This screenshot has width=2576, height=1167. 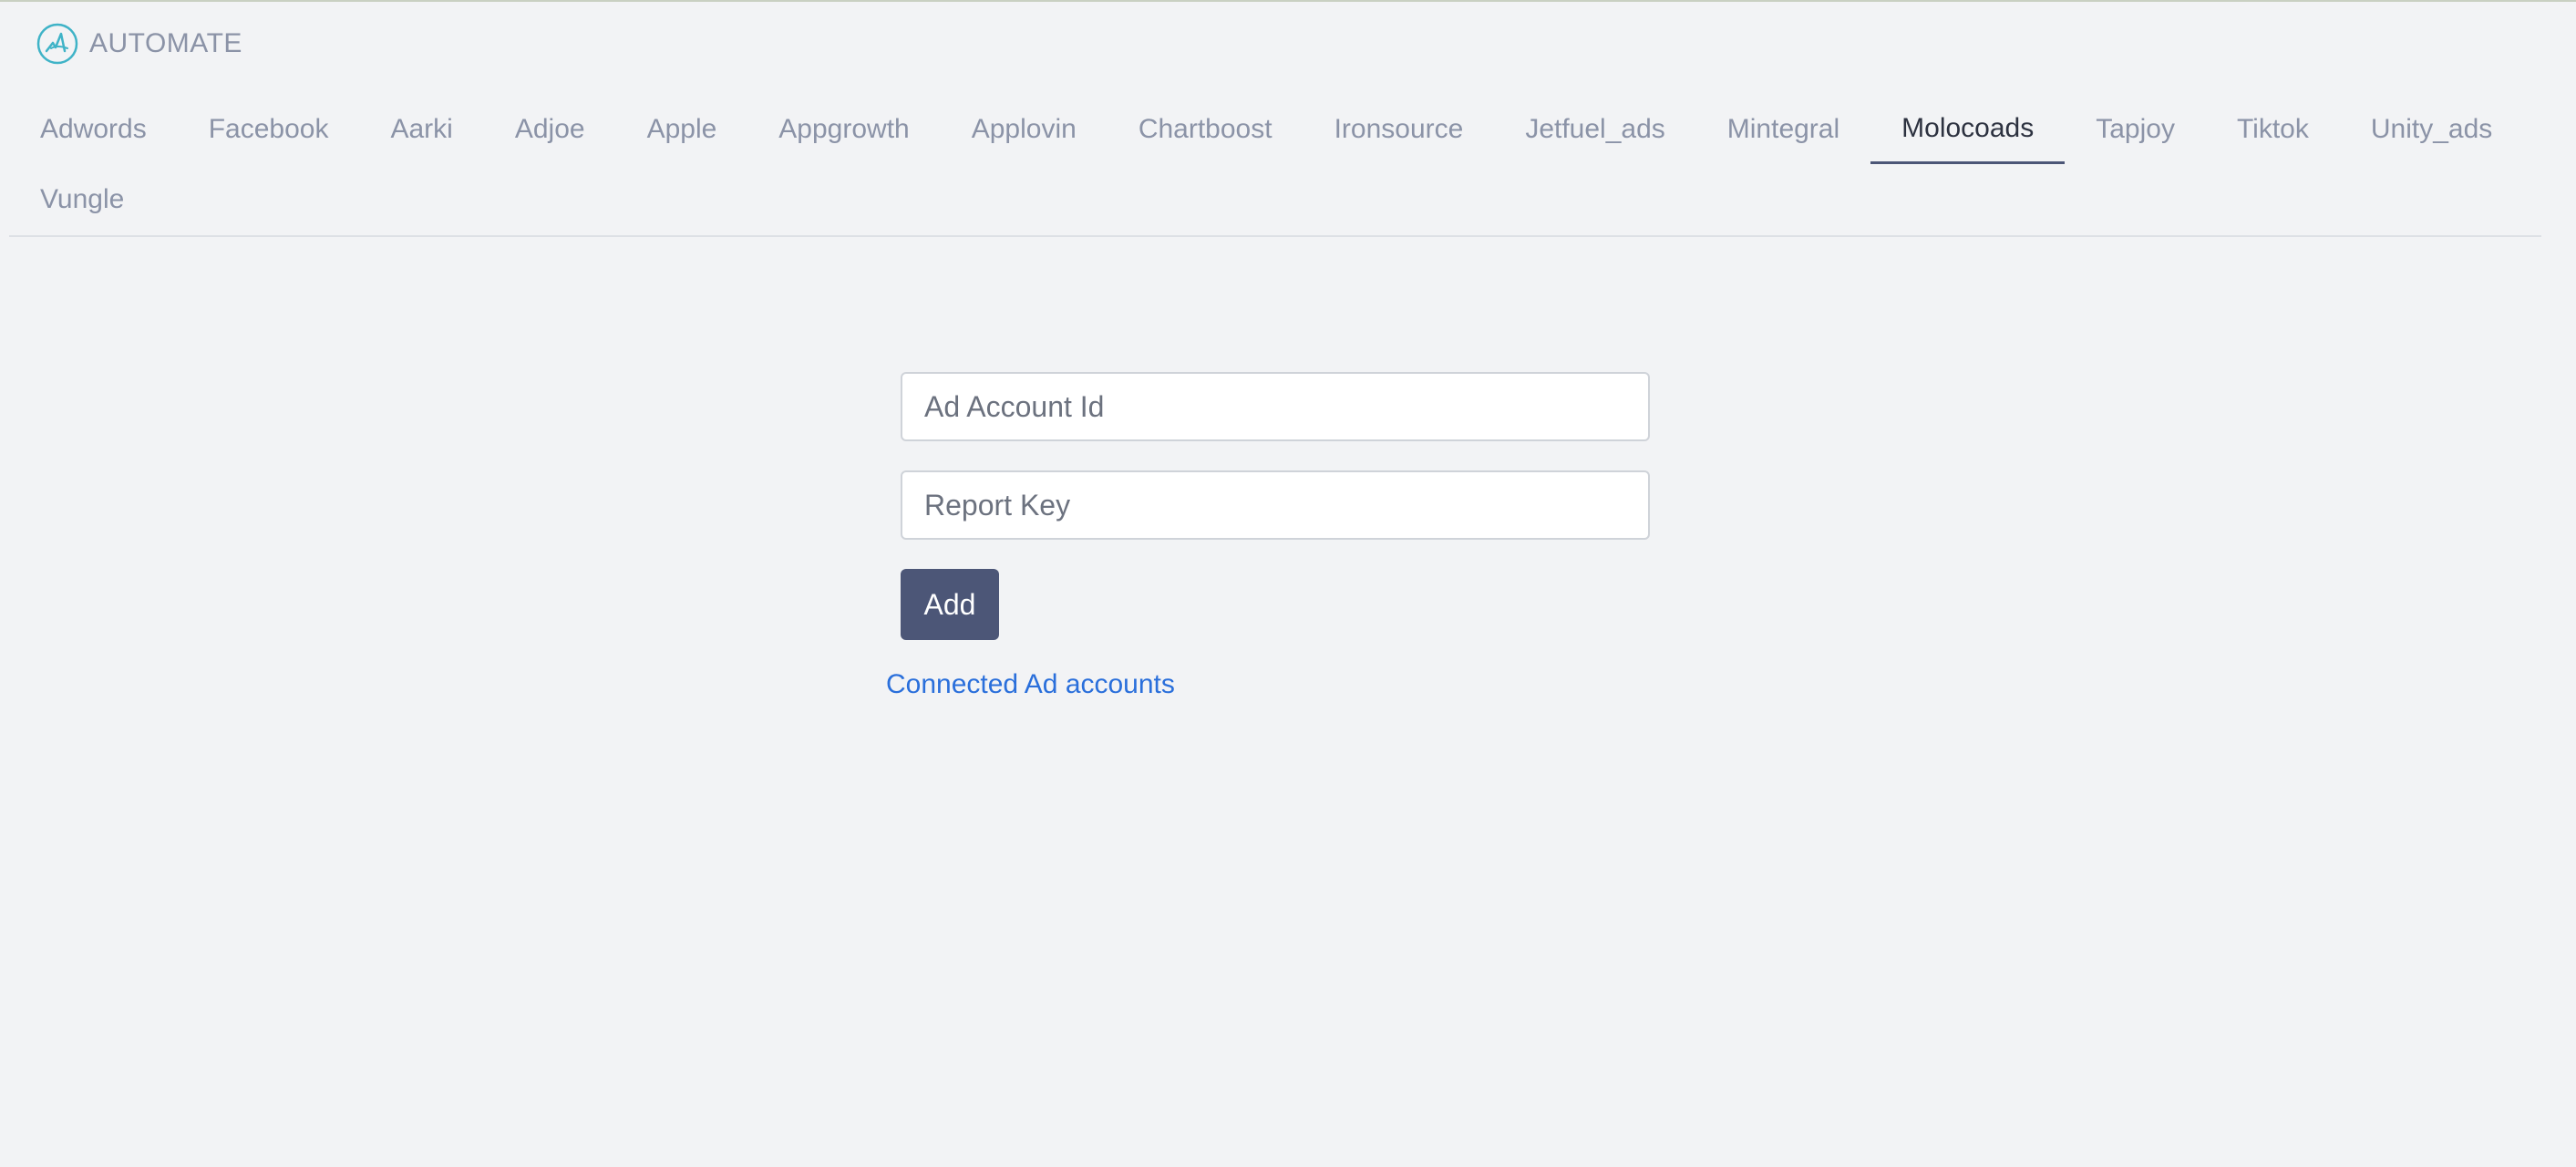 I want to click on brand: AUTOMATE, so click(x=139, y=44).